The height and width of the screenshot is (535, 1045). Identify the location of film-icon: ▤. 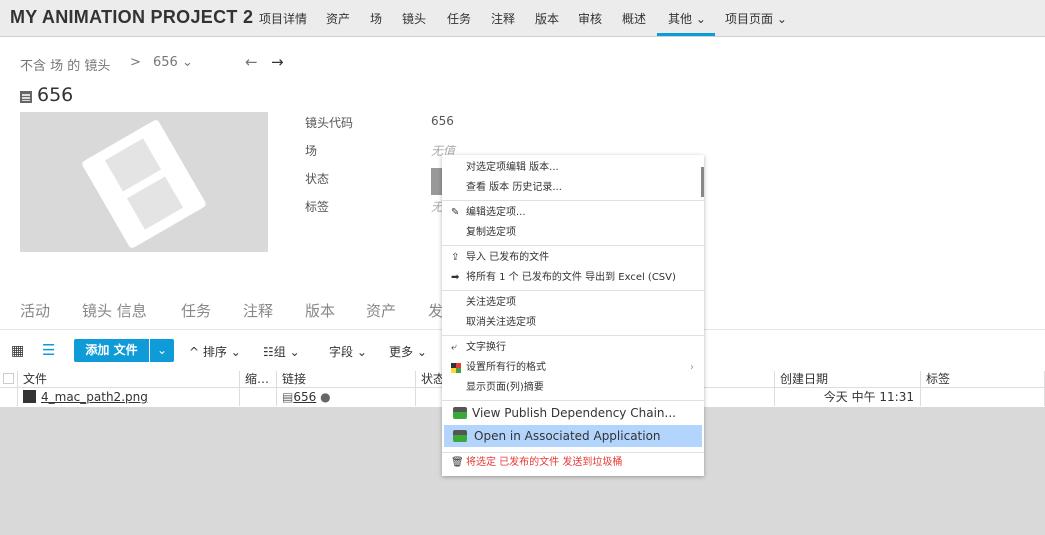
(288, 397).